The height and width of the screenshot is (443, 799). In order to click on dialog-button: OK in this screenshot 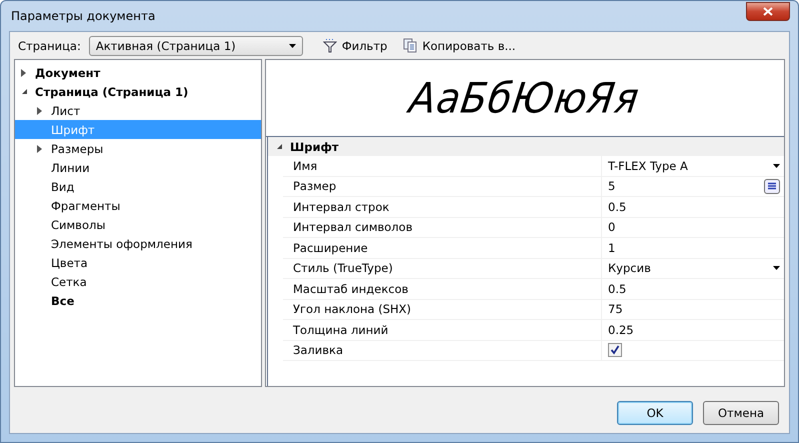, I will do `click(655, 413)`.